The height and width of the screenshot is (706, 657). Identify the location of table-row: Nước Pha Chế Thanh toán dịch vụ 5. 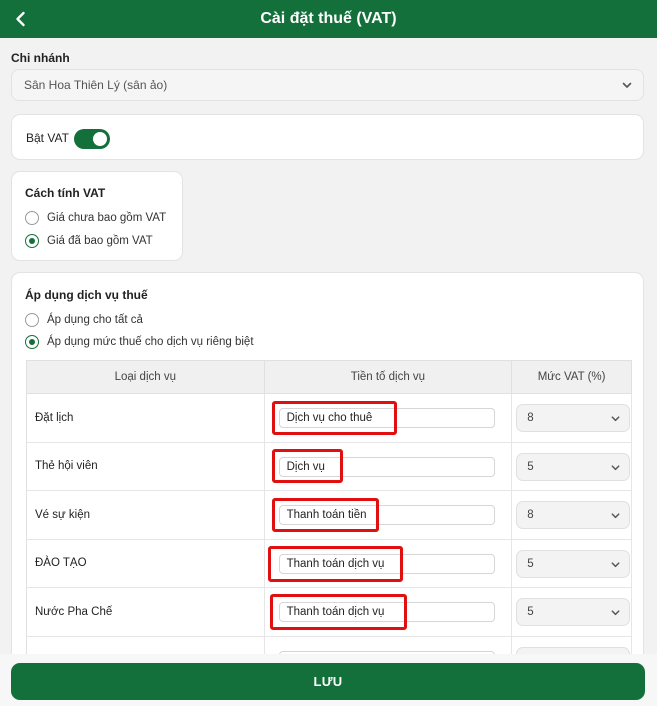
(329, 612).